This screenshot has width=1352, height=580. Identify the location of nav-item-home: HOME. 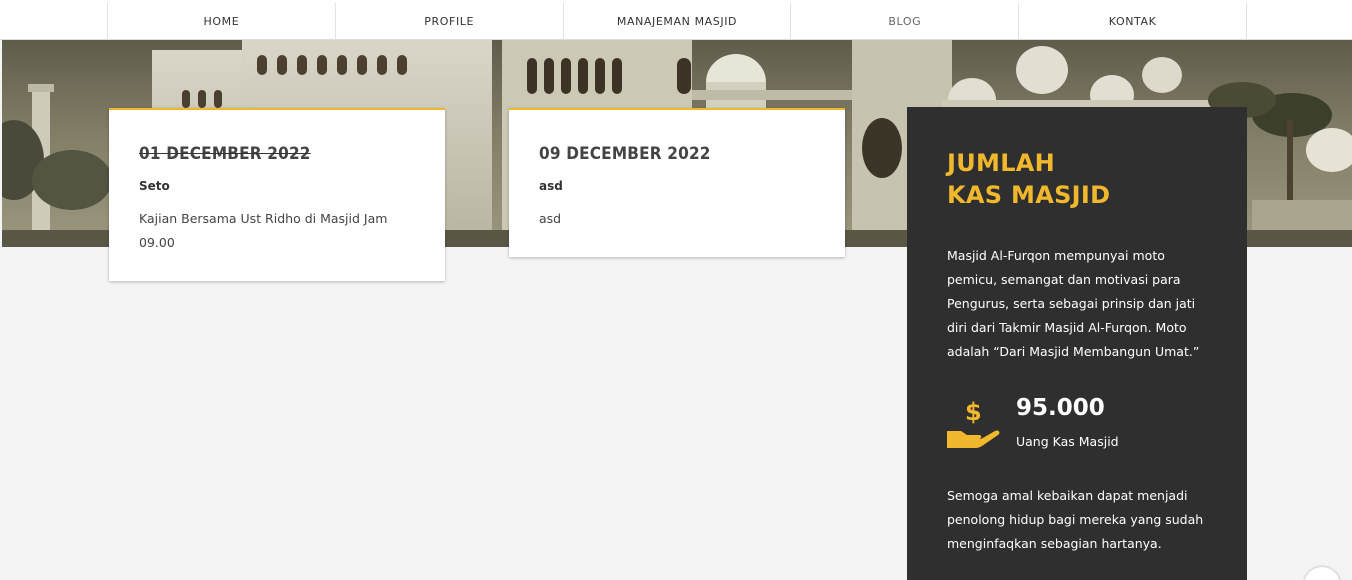
(222, 21).